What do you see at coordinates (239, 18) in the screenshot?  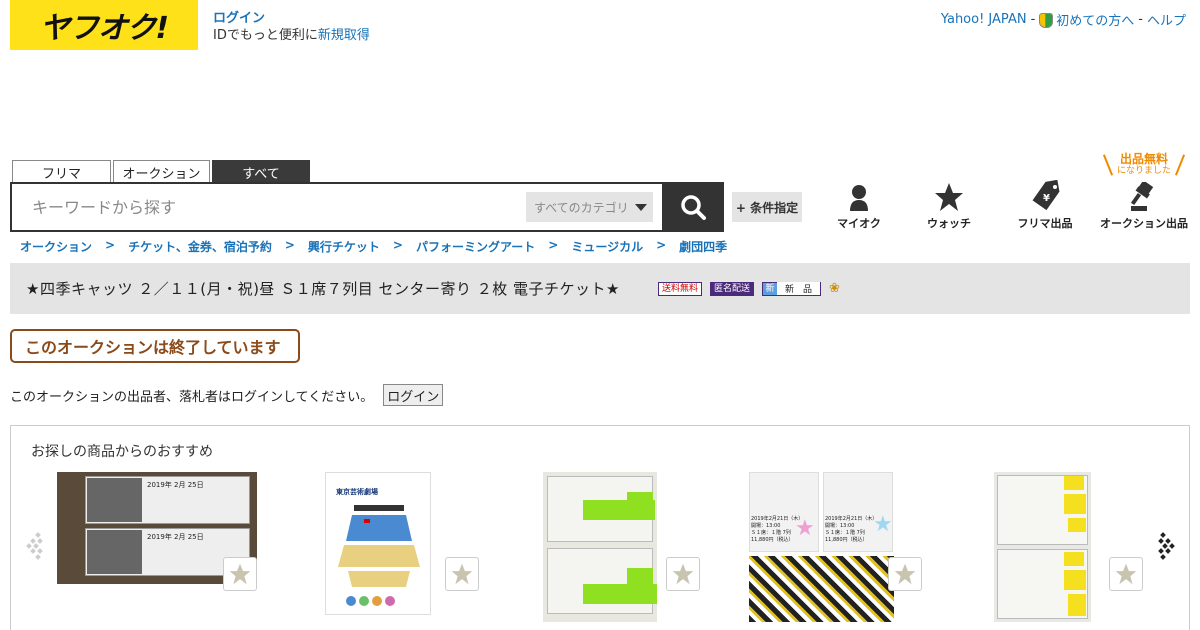 I see `login-link: ログイン` at bounding box center [239, 18].